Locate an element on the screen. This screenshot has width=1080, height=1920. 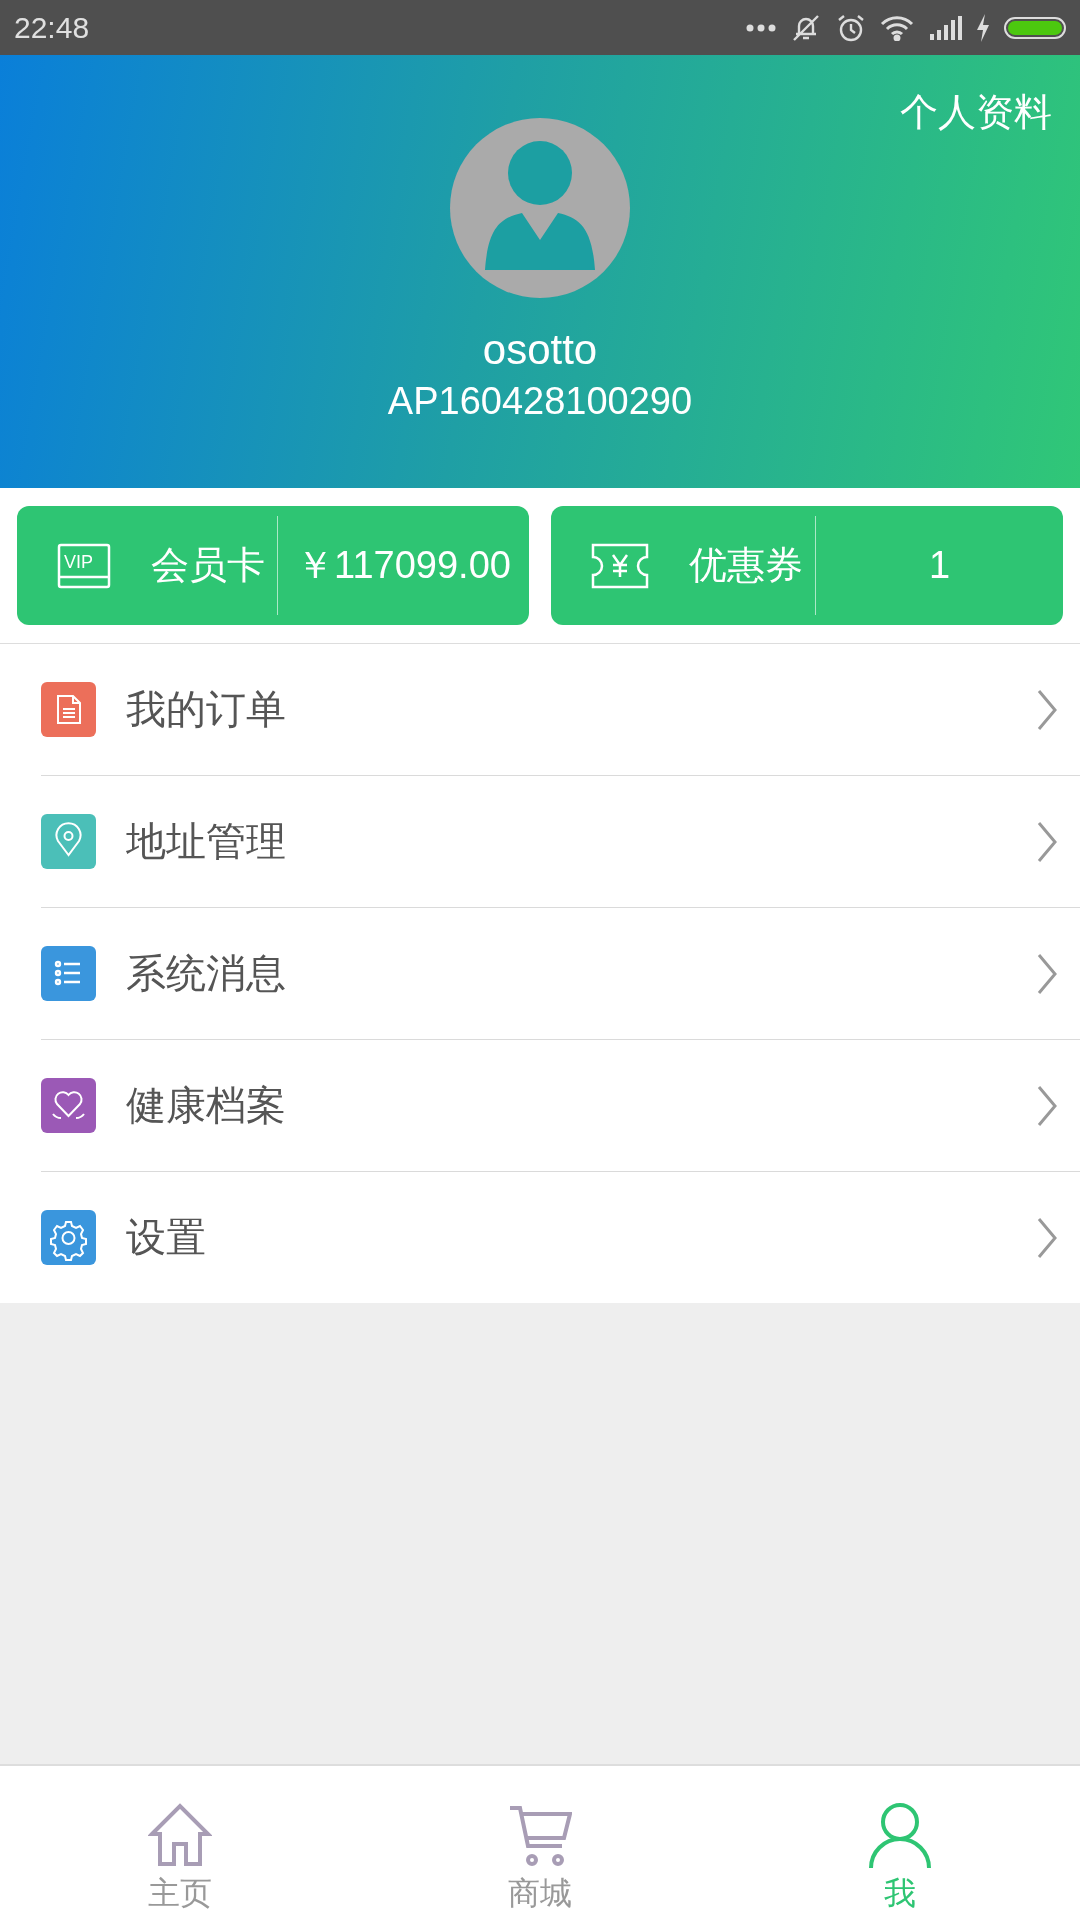
menu-item: 我的订单 is located at coordinates (560, 710).